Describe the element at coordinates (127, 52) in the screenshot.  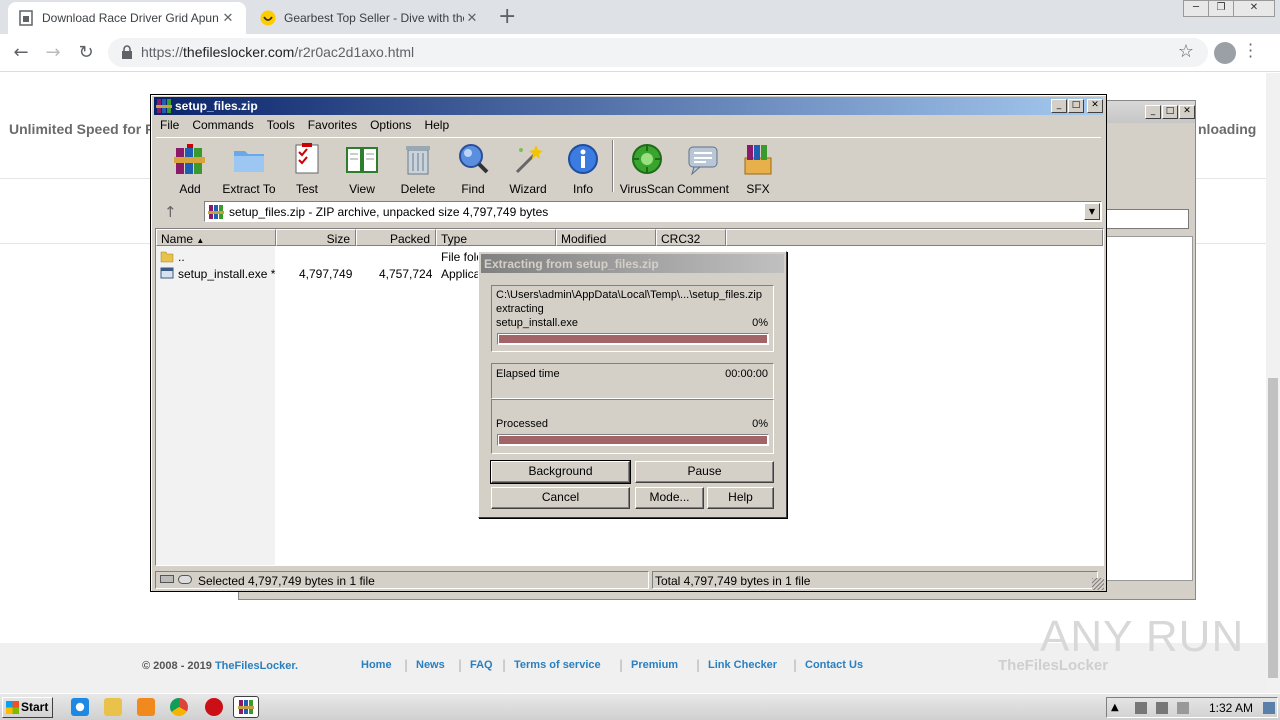
I see `lock-icon` at that location.